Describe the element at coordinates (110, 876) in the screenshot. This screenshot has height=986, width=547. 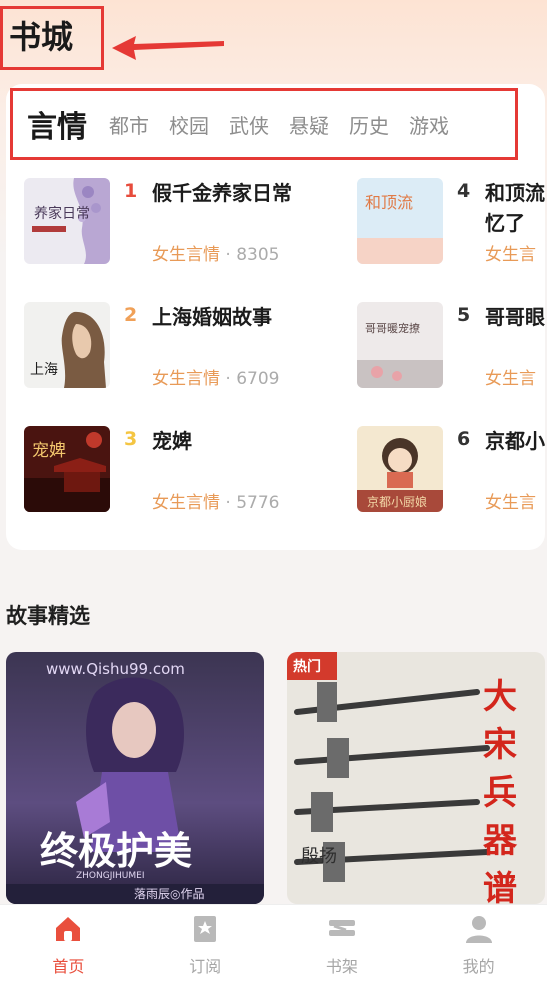
I see `story-subtitle: ZHONGJIHUMEI` at that location.